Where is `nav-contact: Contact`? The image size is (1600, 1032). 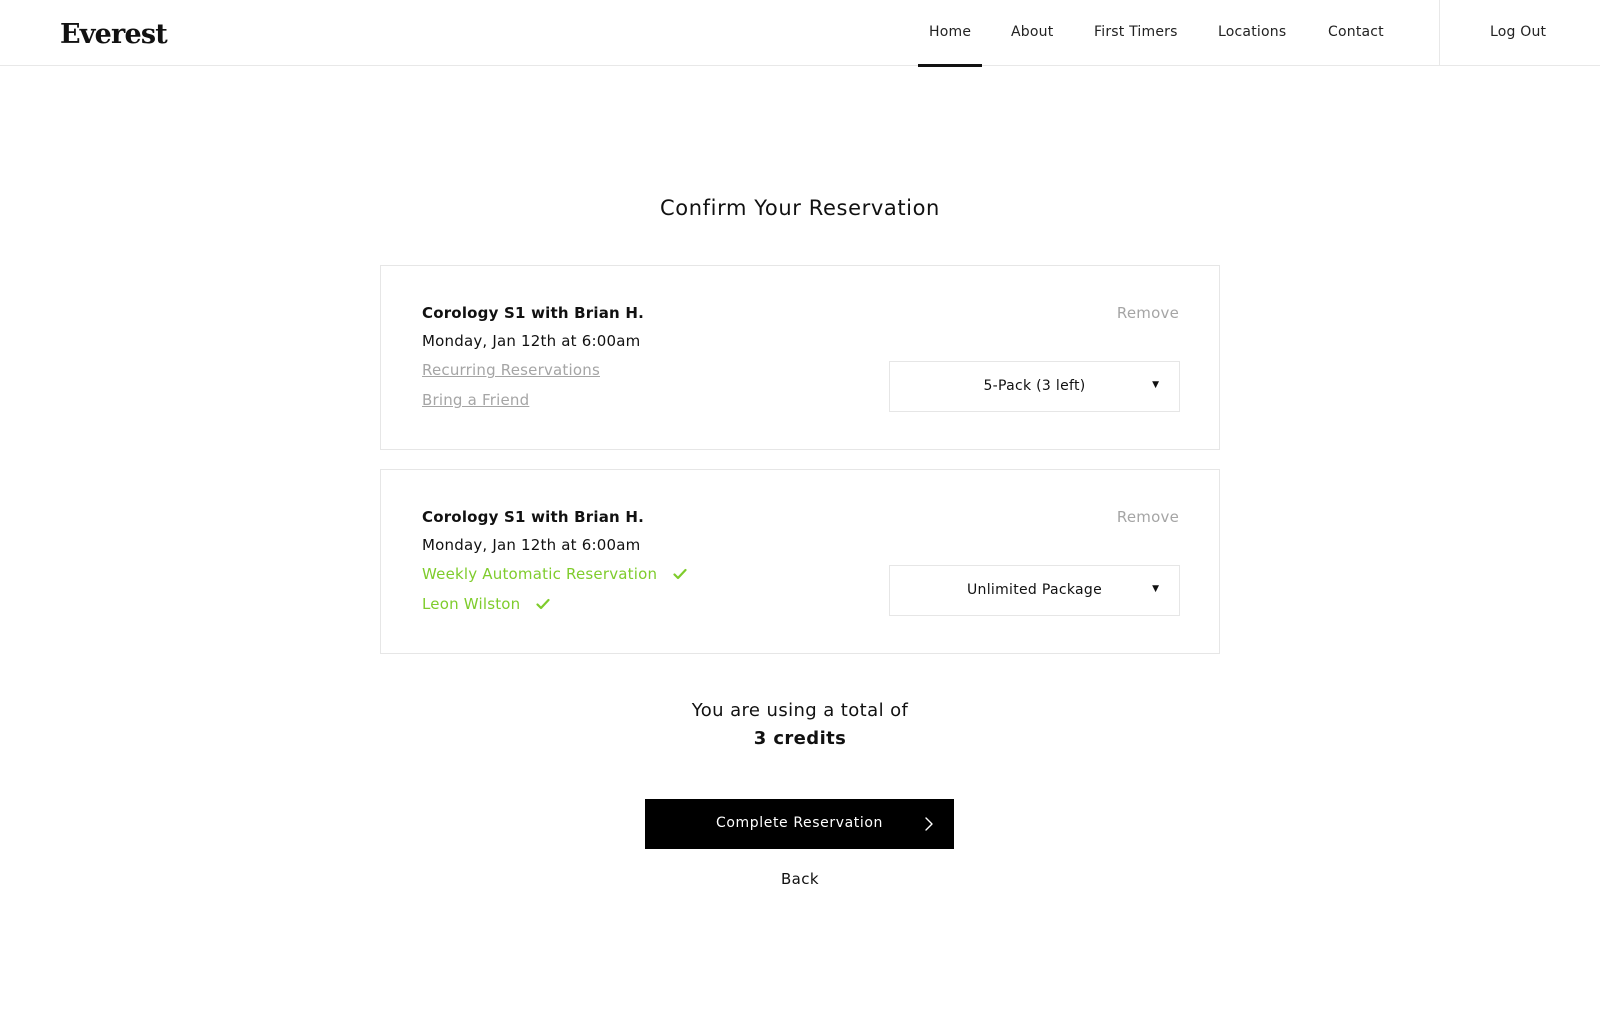
nav-contact: Contact is located at coordinates (1356, 33).